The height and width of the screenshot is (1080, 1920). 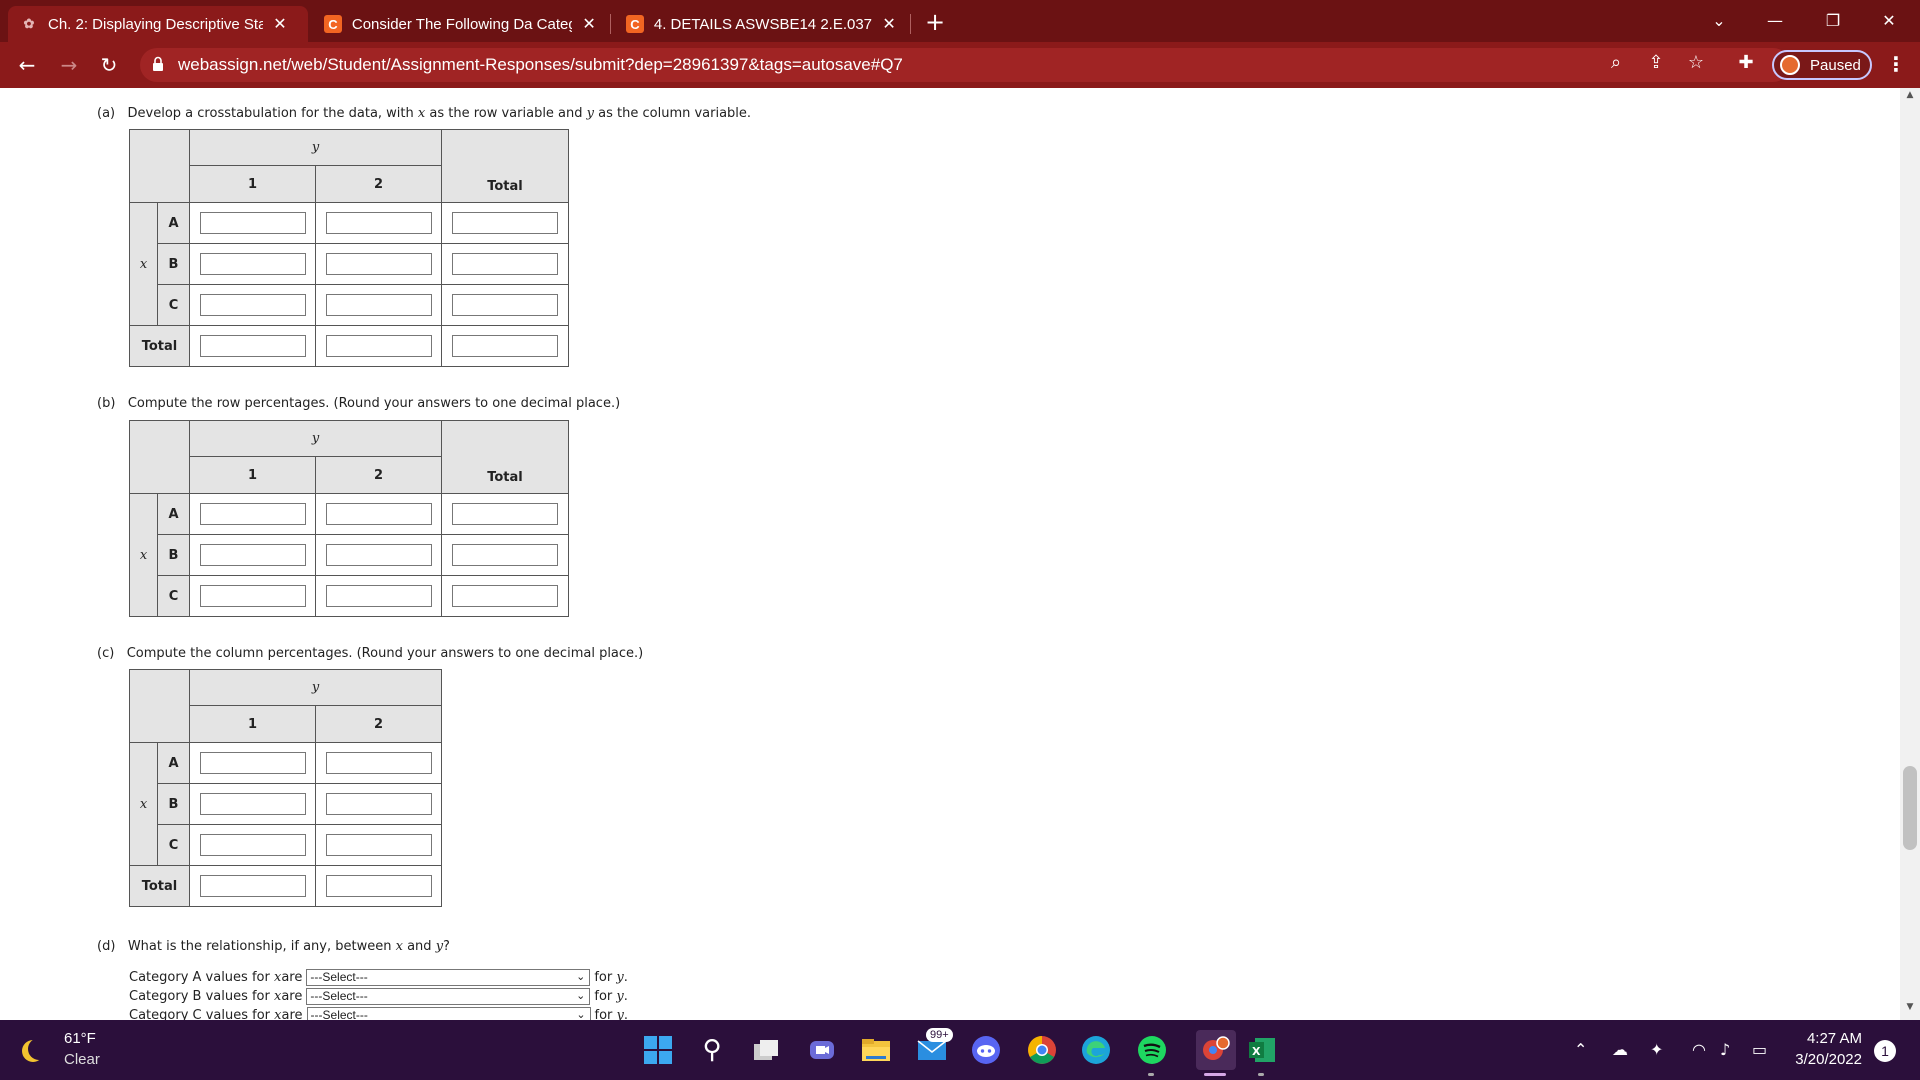 I want to click on close-window-icon: ✕, so click(x=1889, y=20).